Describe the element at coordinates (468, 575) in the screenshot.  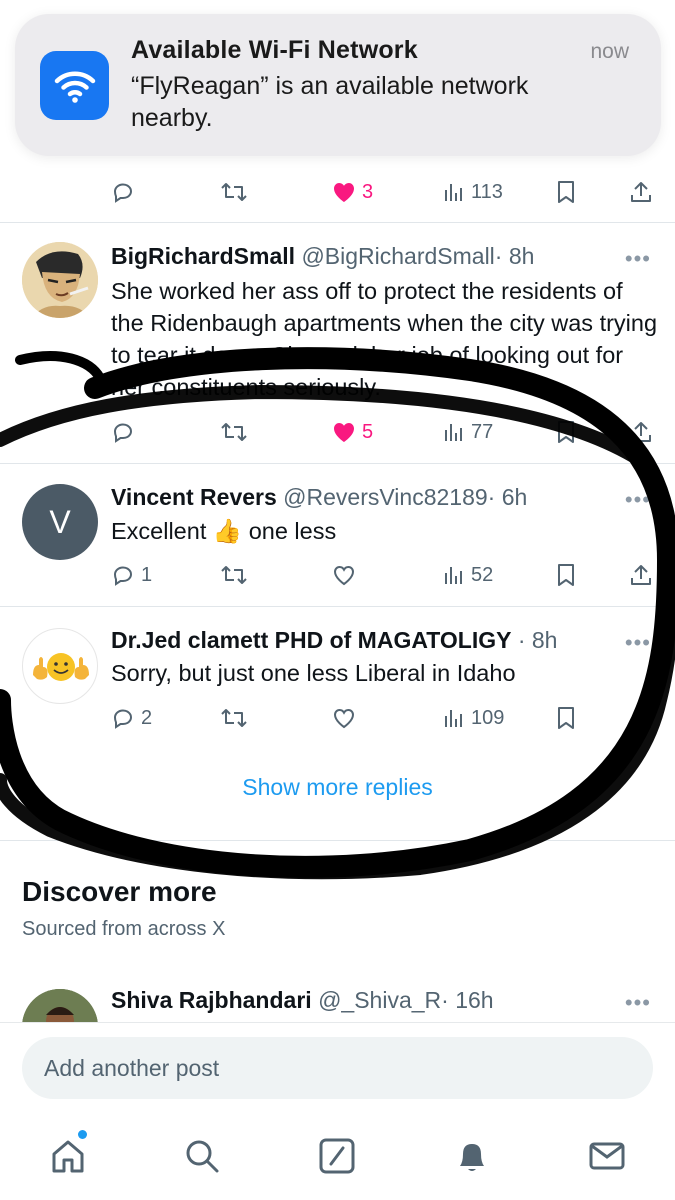
I see `views-button: 52` at that location.